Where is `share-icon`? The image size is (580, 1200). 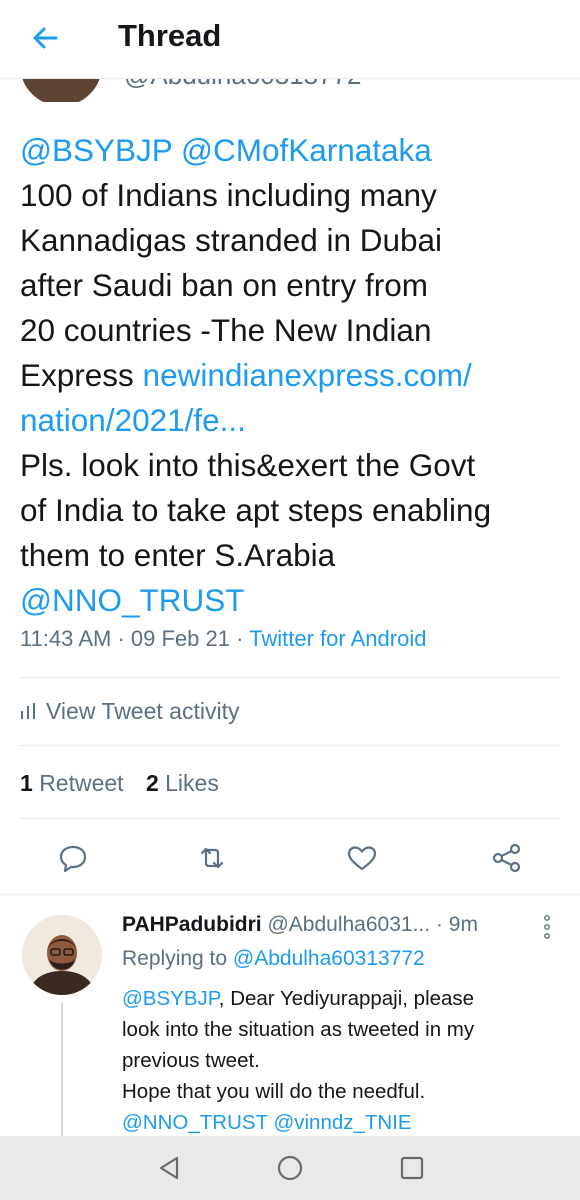
share-icon is located at coordinates (507, 858).